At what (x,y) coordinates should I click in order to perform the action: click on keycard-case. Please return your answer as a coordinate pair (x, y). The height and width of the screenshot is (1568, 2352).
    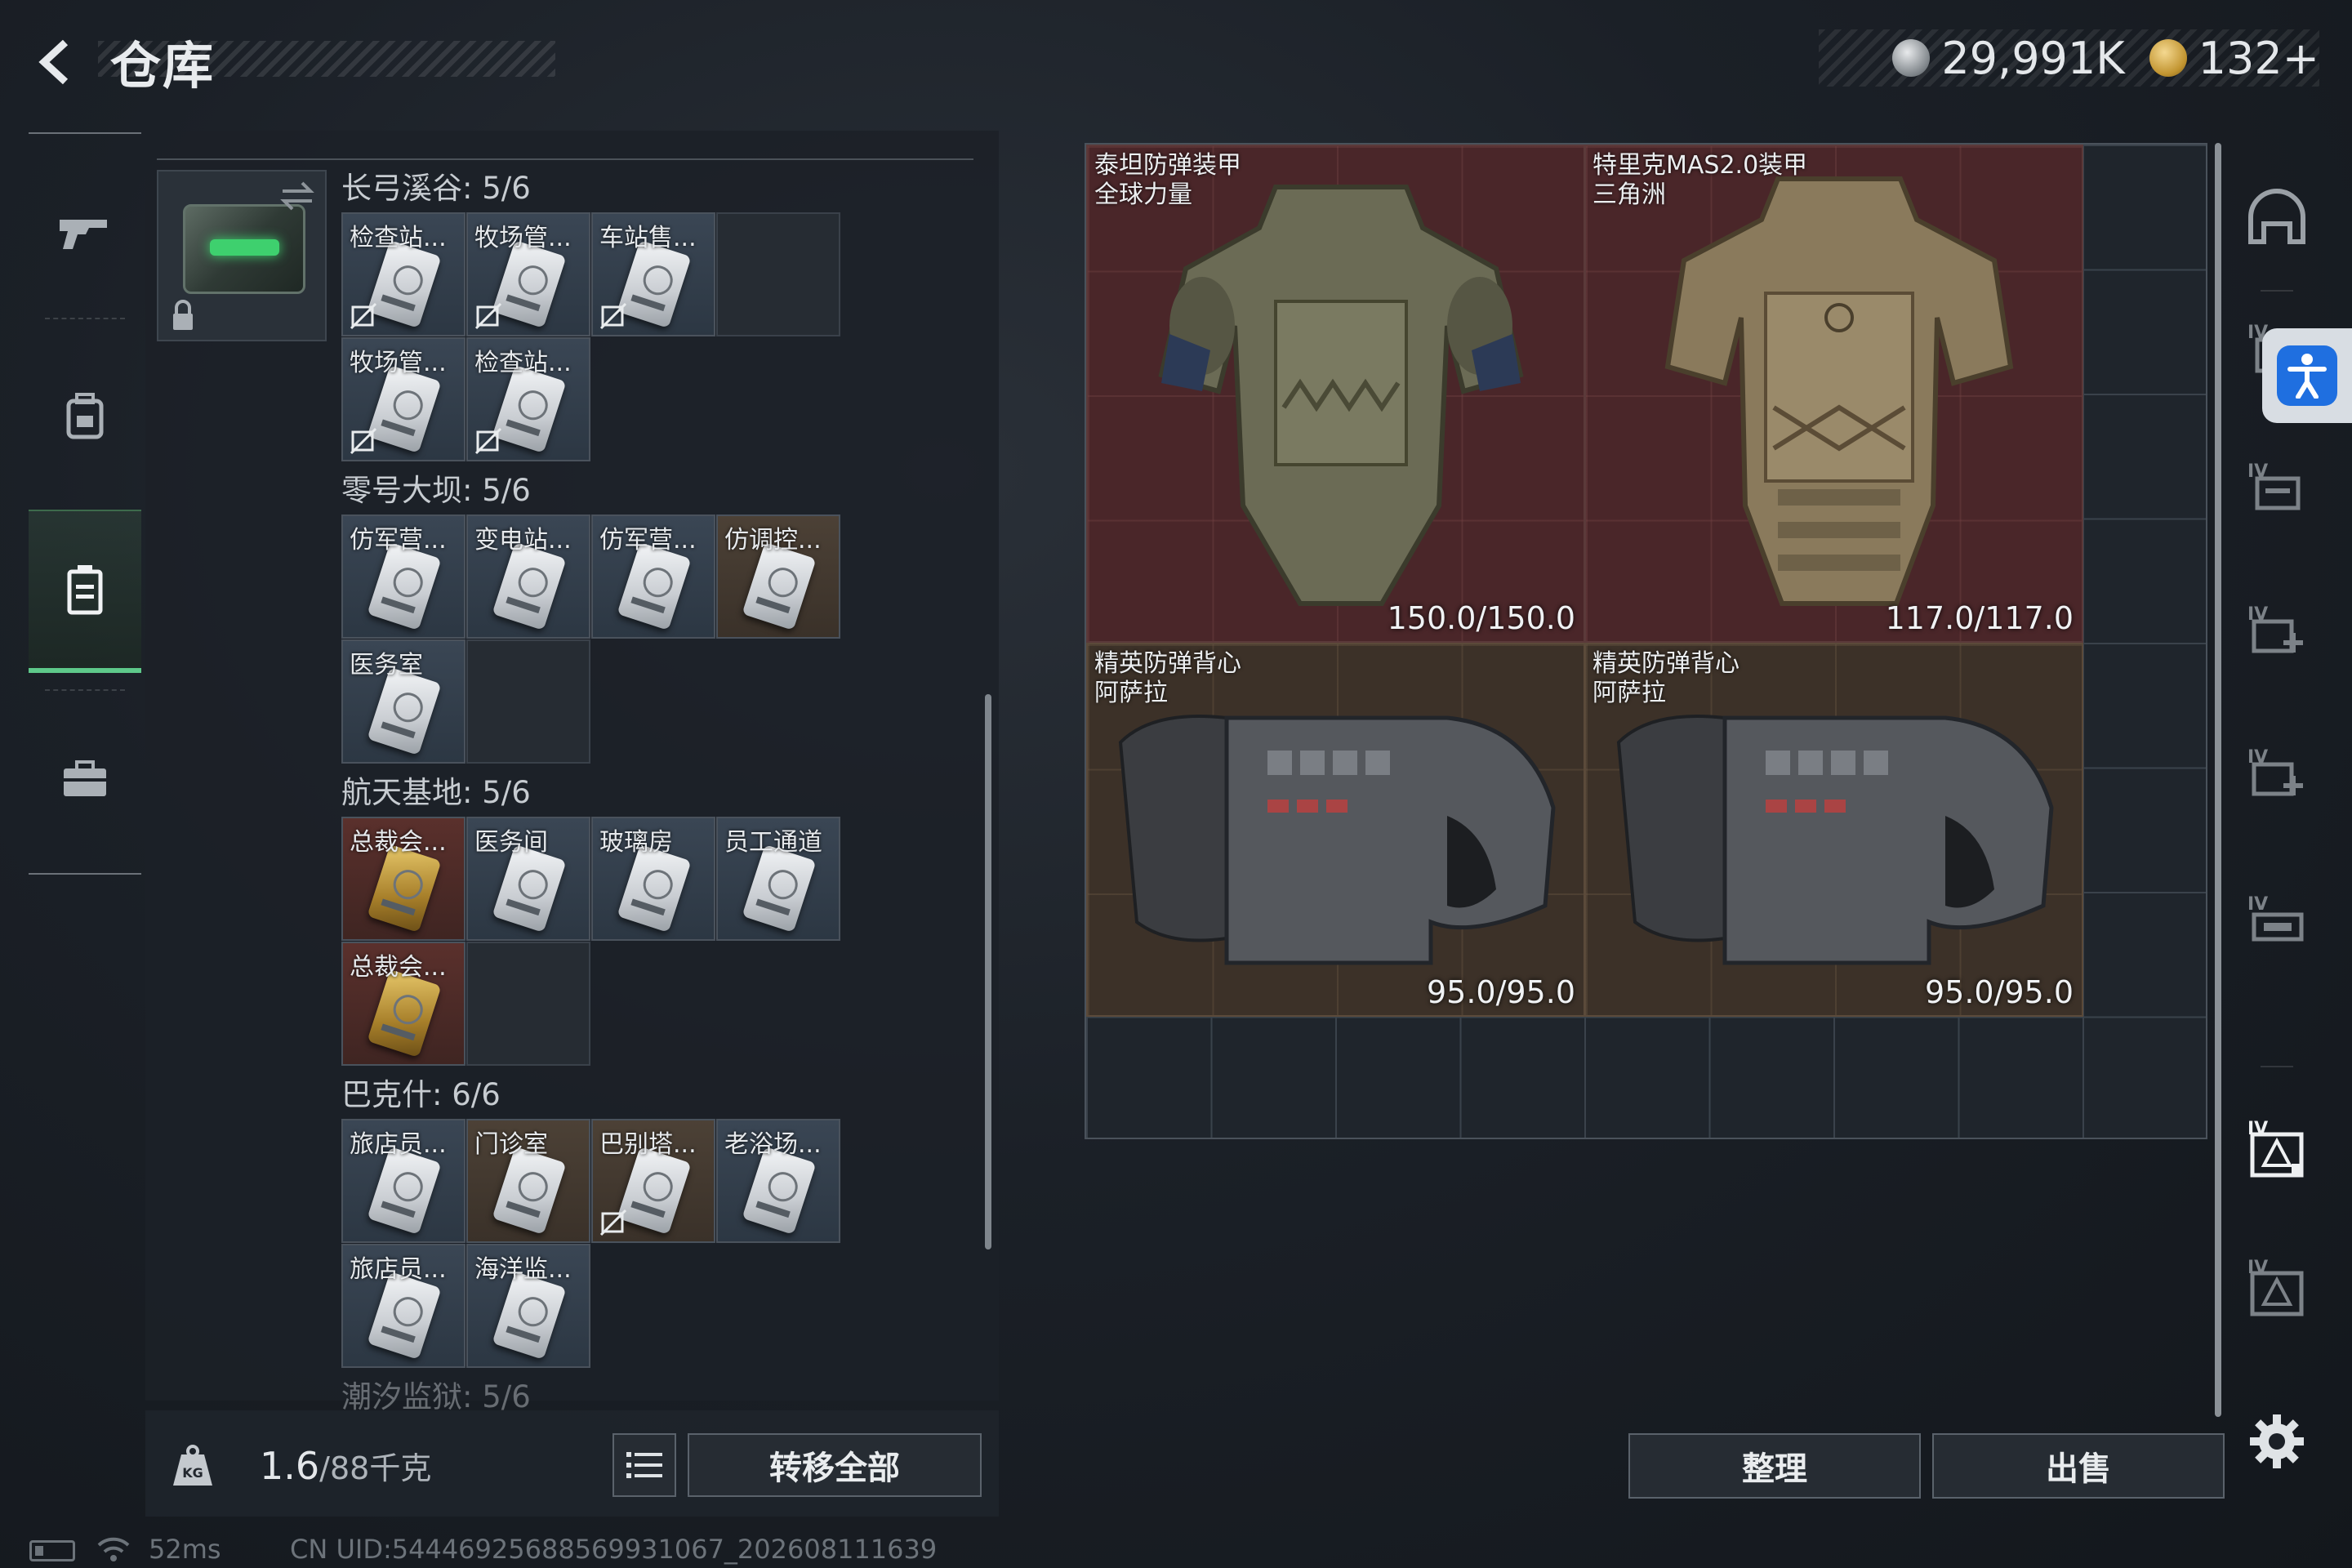
    Looking at the image, I should click on (242, 256).